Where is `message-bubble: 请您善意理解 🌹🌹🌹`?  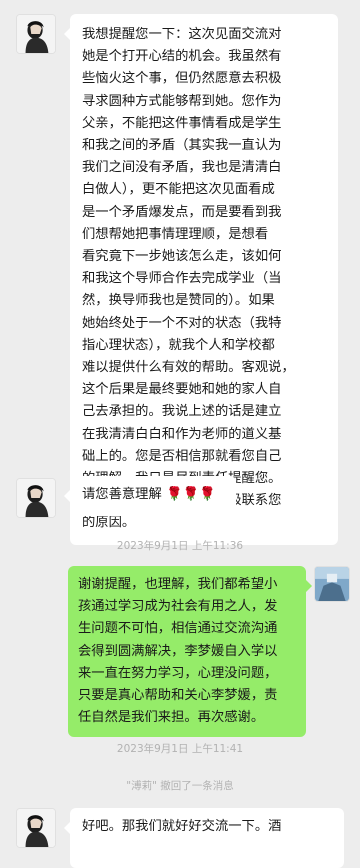 message-bubble: 请您善意理解 🌹🌹🌹 is located at coordinates (150, 496).